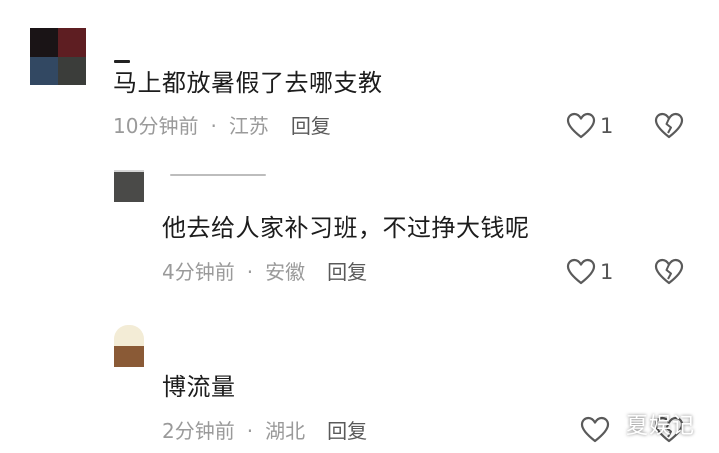 Image resolution: width=719 pixels, height=453 pixels. Describe the element at coordinates (285, 272) in the screenshot. I see `comment-location: 安徽` at that location.